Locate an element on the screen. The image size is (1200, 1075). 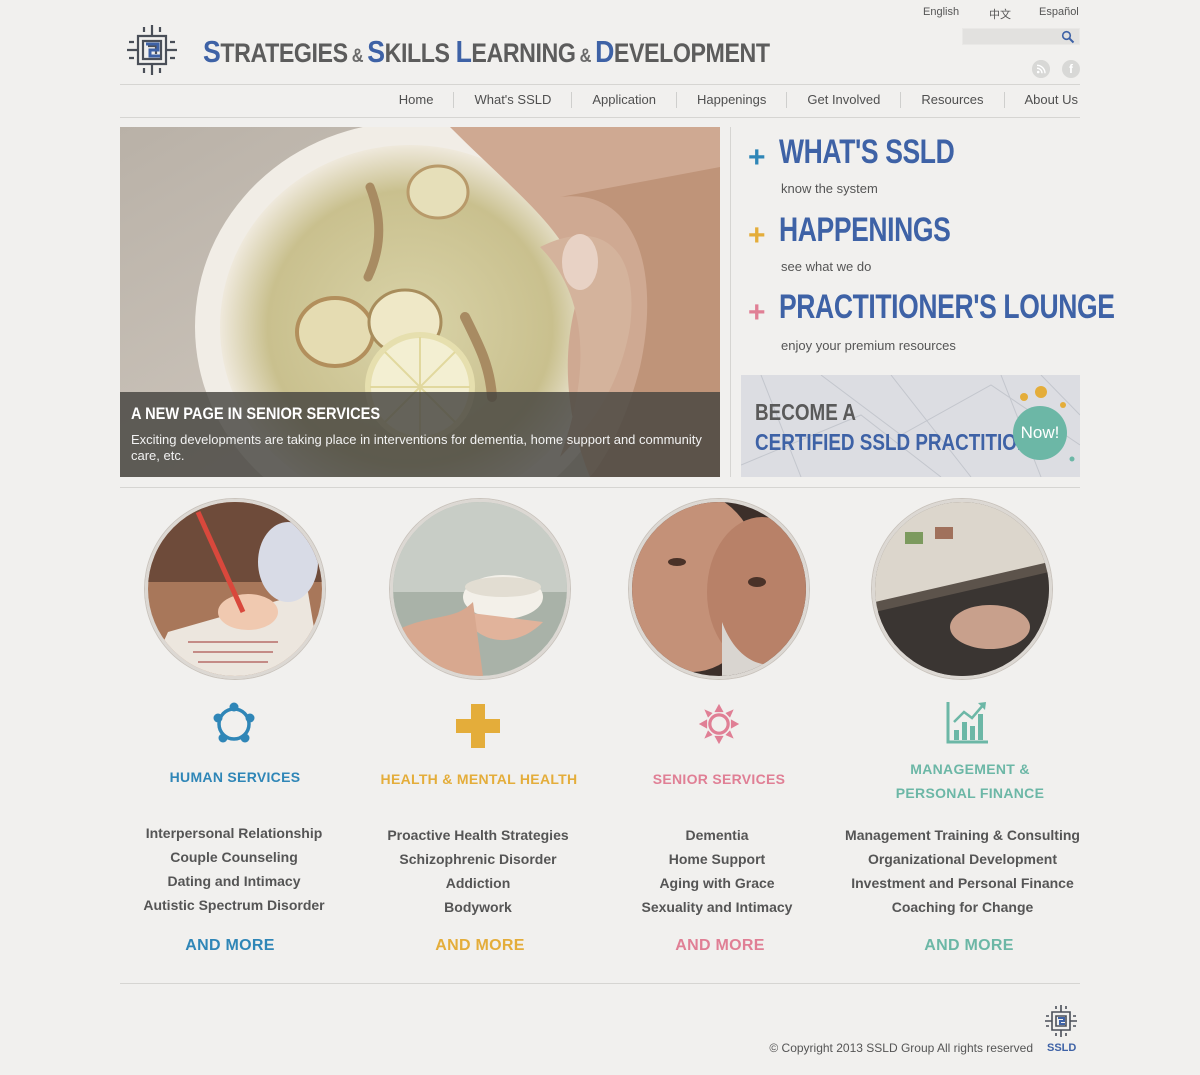
senior-services-more-link: AND MORE is located at coordinates (720, 946).